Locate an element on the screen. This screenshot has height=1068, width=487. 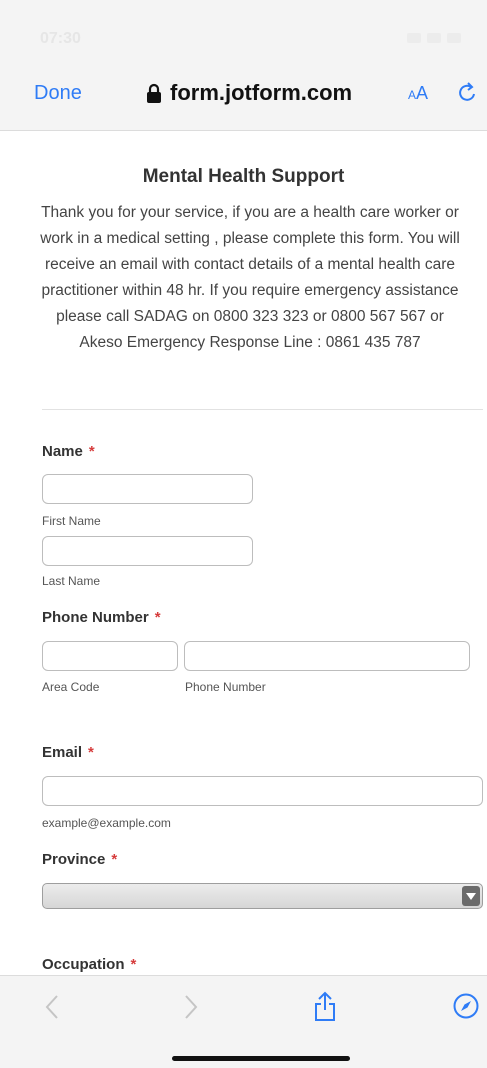
name-label: Name * is located at coordinates (68, 451).